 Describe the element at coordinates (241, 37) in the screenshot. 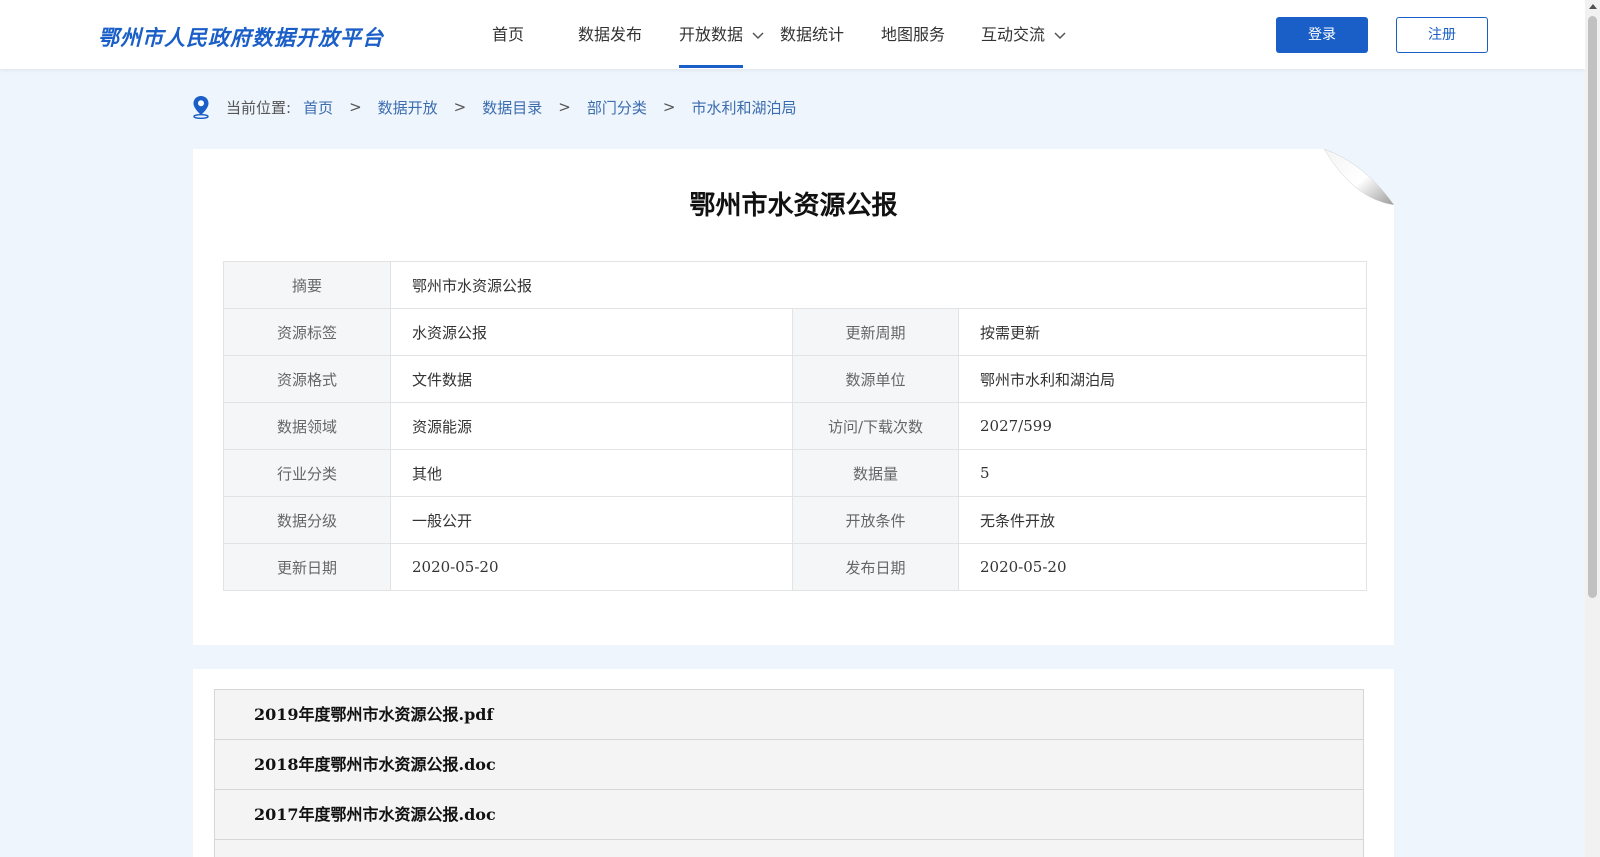

I see `site-logo: 鄂州市人民政府数据开放平台` at that location.